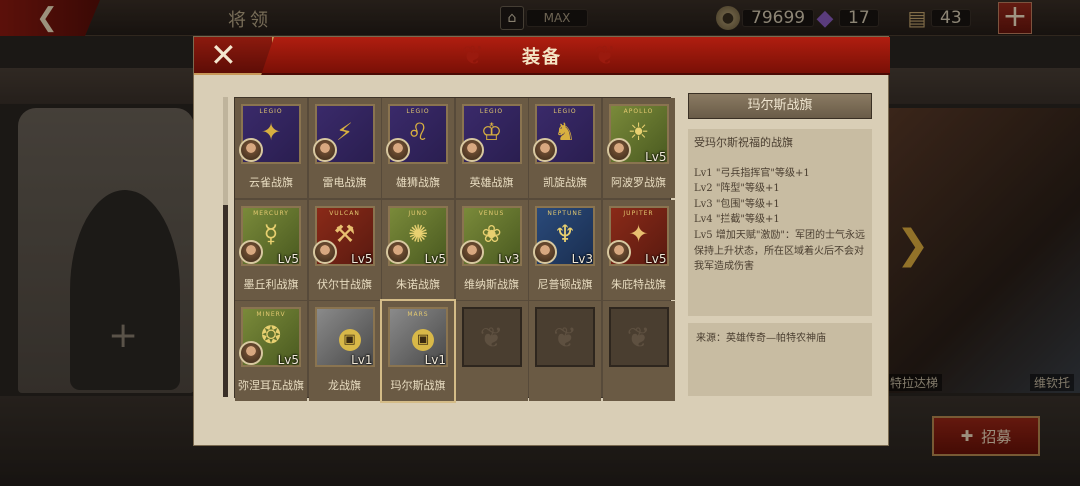 The height and width of the screenshot is (486, 1080). Describe the element at coordinates (418, 148) in the screenshot. I see `banner-item: LEGIO ♌ 雄狮战旗` at that location.